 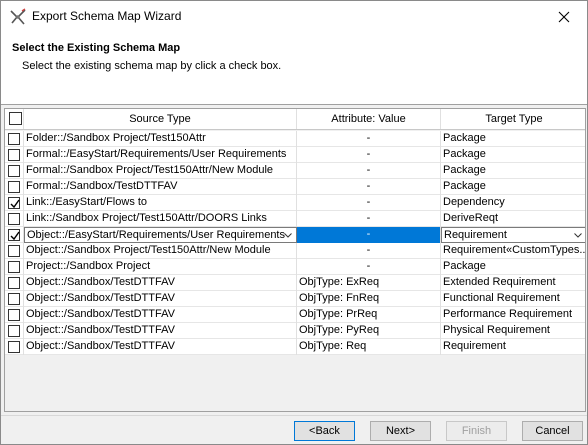 What do you see at coordinates (564, 16) in the screenshot?
I see `close-button` at bounding box center [564, 16].